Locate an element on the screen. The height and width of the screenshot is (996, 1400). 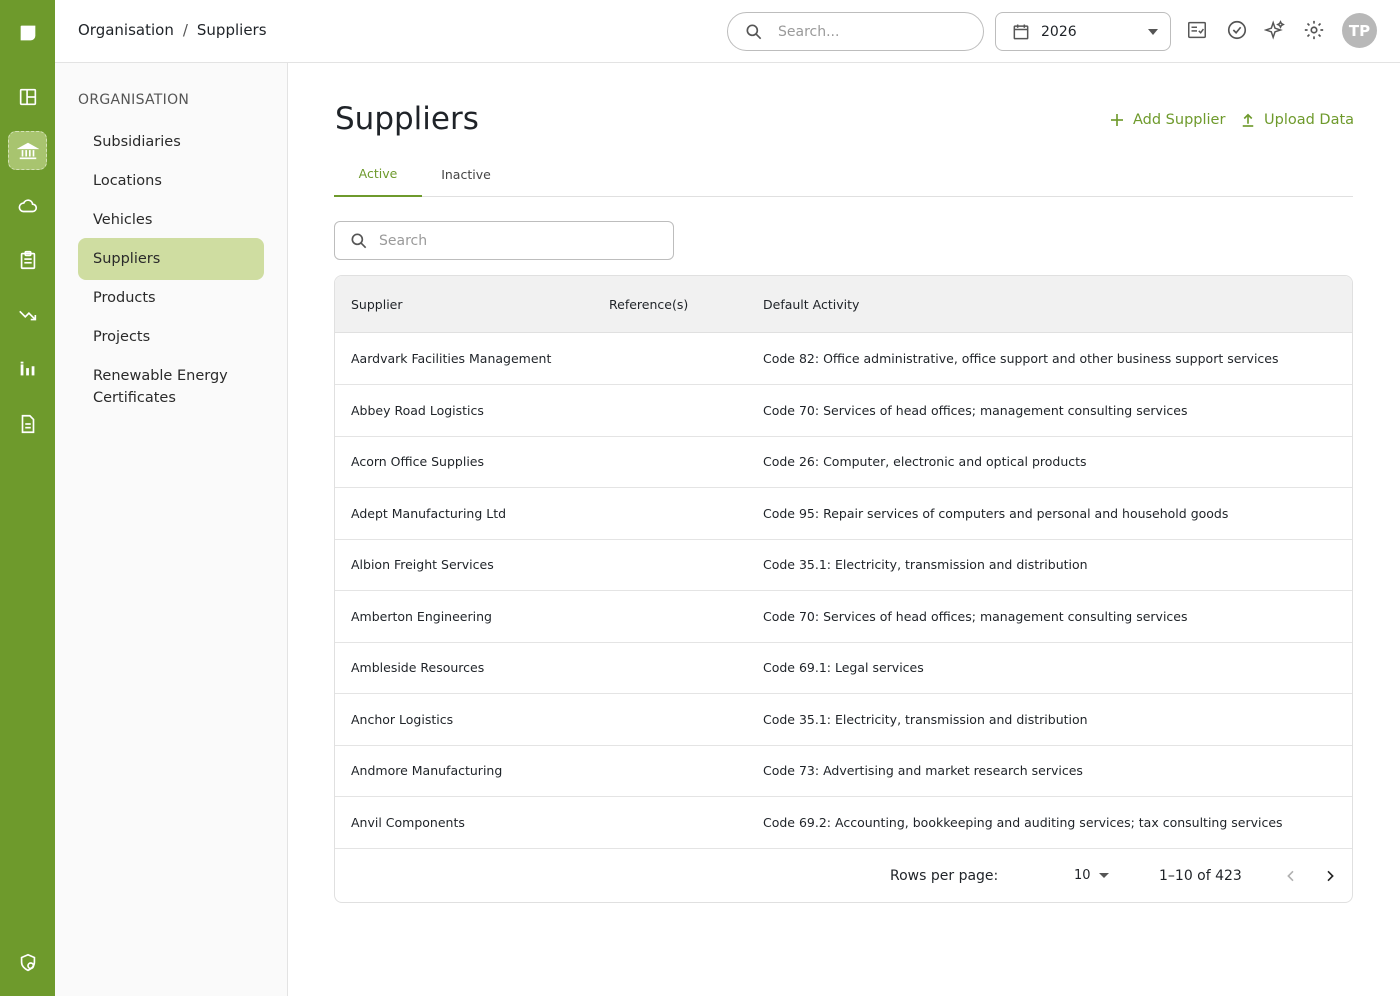
subnav-item-vehicles: Vehicles is located at coordinates (171, 220).